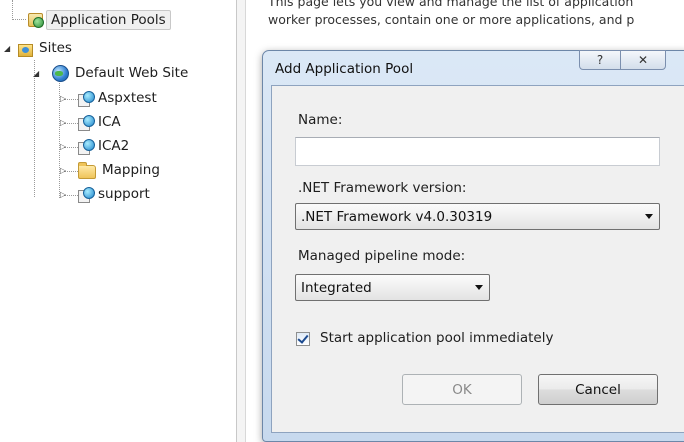 This screenshot has height=442, width=684. What do you see at coordinates (60, 73) in the screenshot?
I see `globe-icon` at bounding box center [60, 73].